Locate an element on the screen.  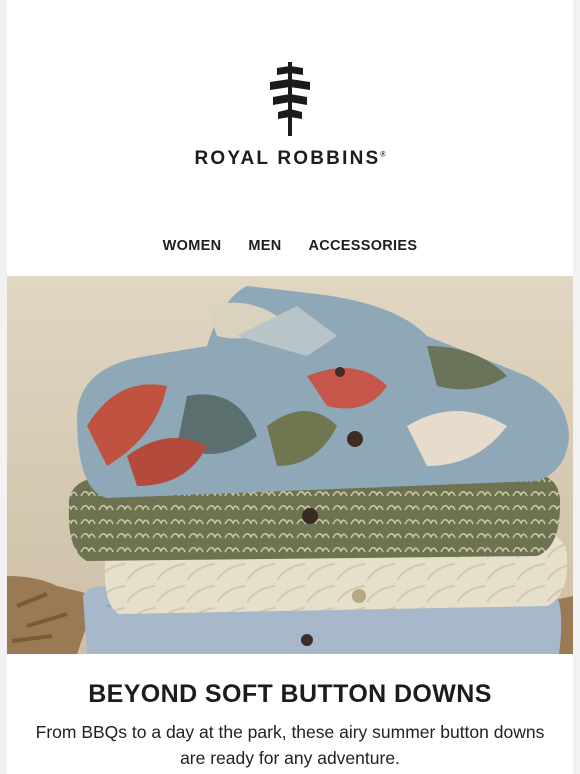
tree-signpost-icon is located at coordinates (290, 99).